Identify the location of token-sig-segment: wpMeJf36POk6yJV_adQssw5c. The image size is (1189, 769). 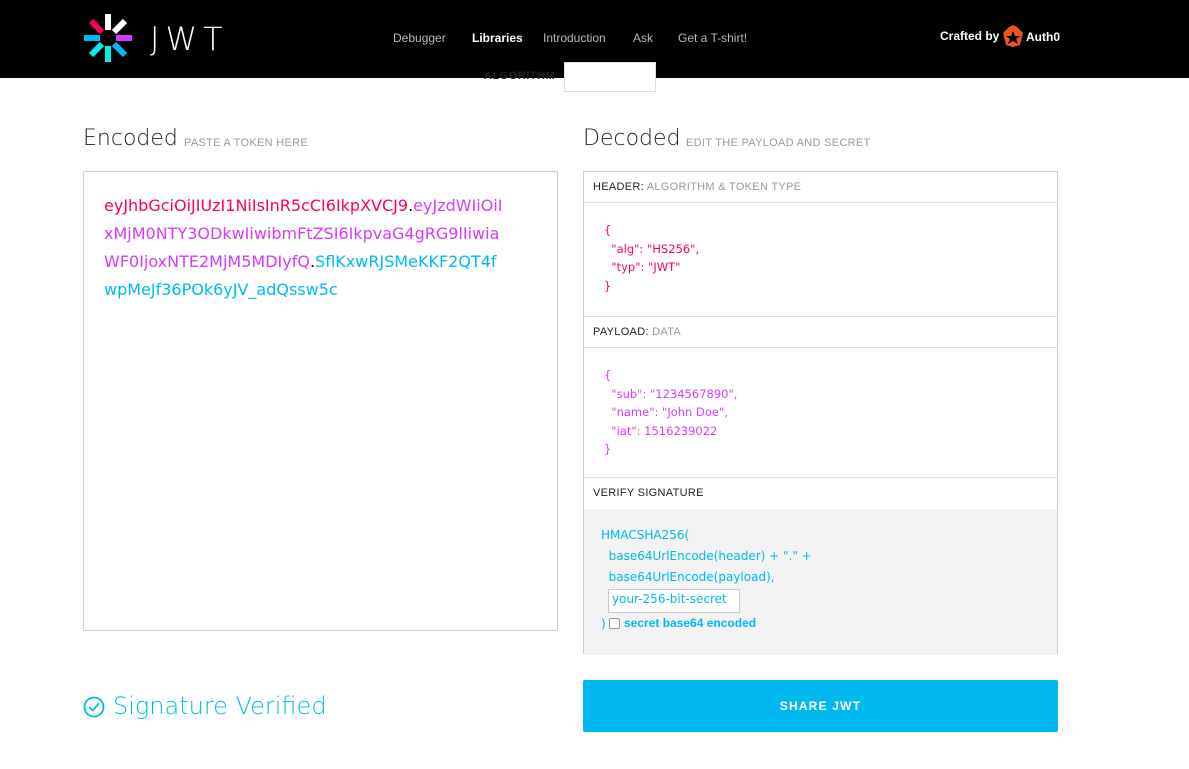
(221, 289).